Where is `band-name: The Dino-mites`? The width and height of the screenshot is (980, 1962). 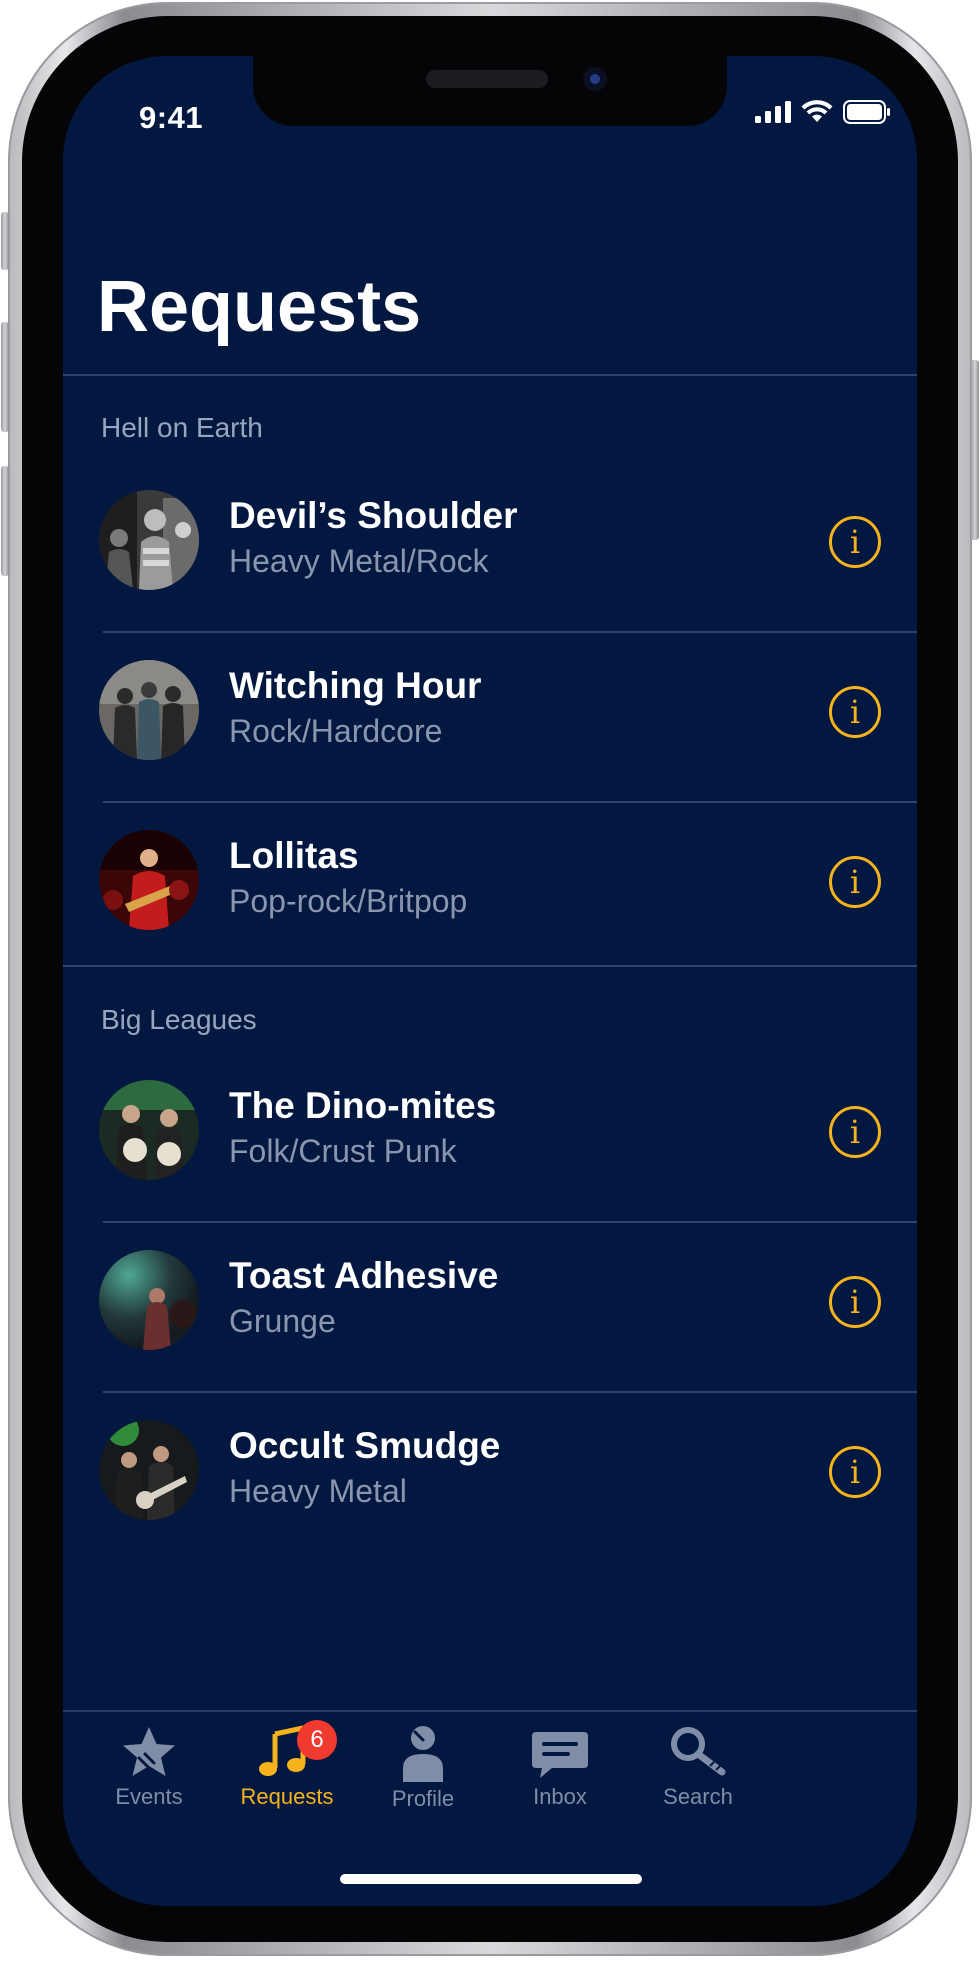 band-name: The Dino-mites is located at coordinates (363, 1105).